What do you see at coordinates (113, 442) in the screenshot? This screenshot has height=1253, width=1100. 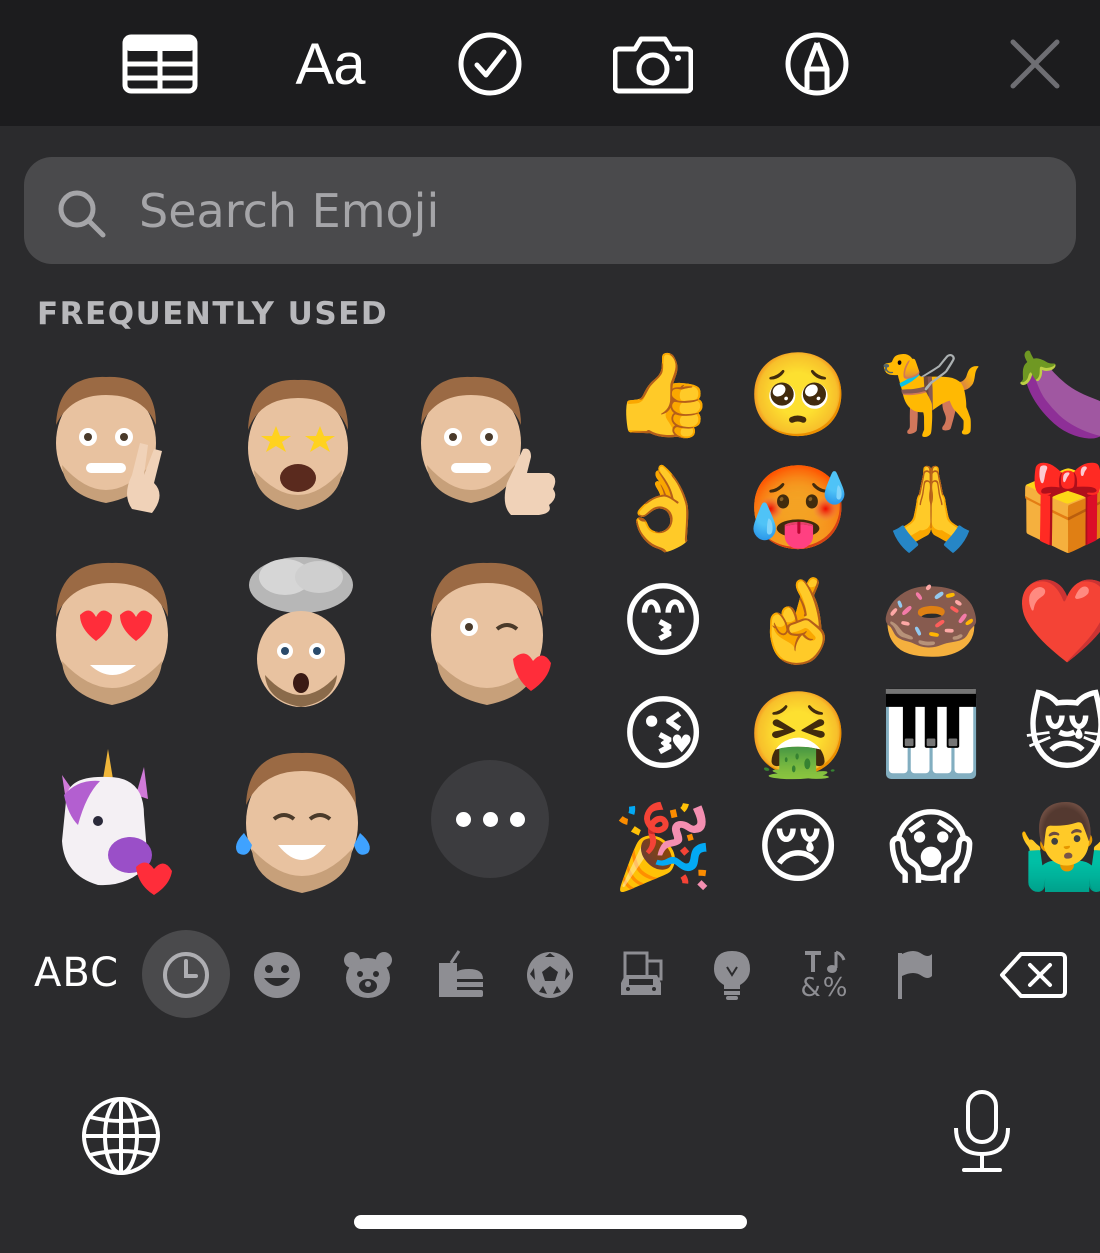 I see `memoji-peace-sign` at bounding box center [113, 442].